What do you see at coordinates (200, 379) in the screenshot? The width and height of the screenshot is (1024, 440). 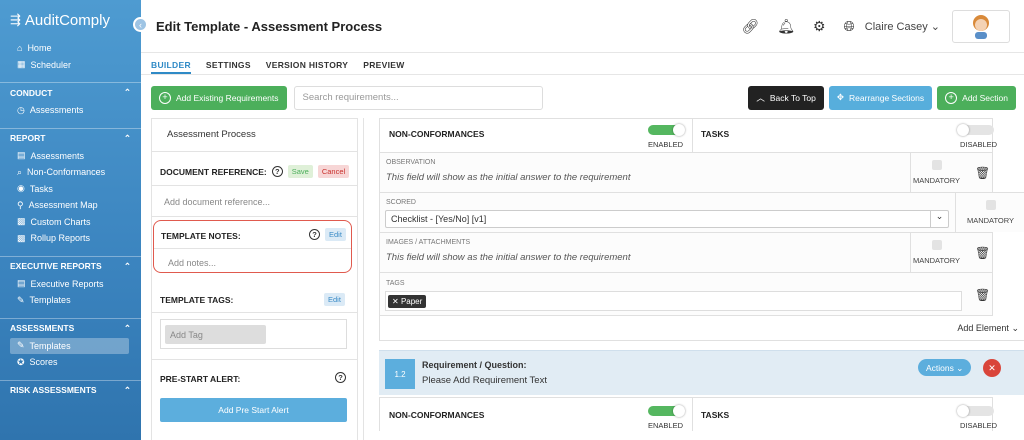 I see `pre-start-alert-label: PRE-START ALERT:` at bounding box center [200, 379].